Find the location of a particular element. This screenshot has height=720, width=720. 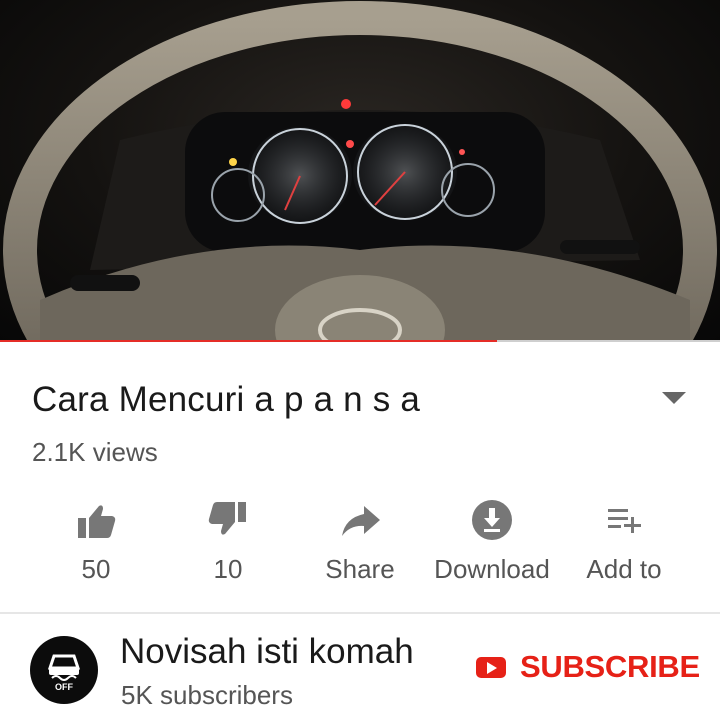

add-to-playlist-icon is located at coordinates (624, 521).